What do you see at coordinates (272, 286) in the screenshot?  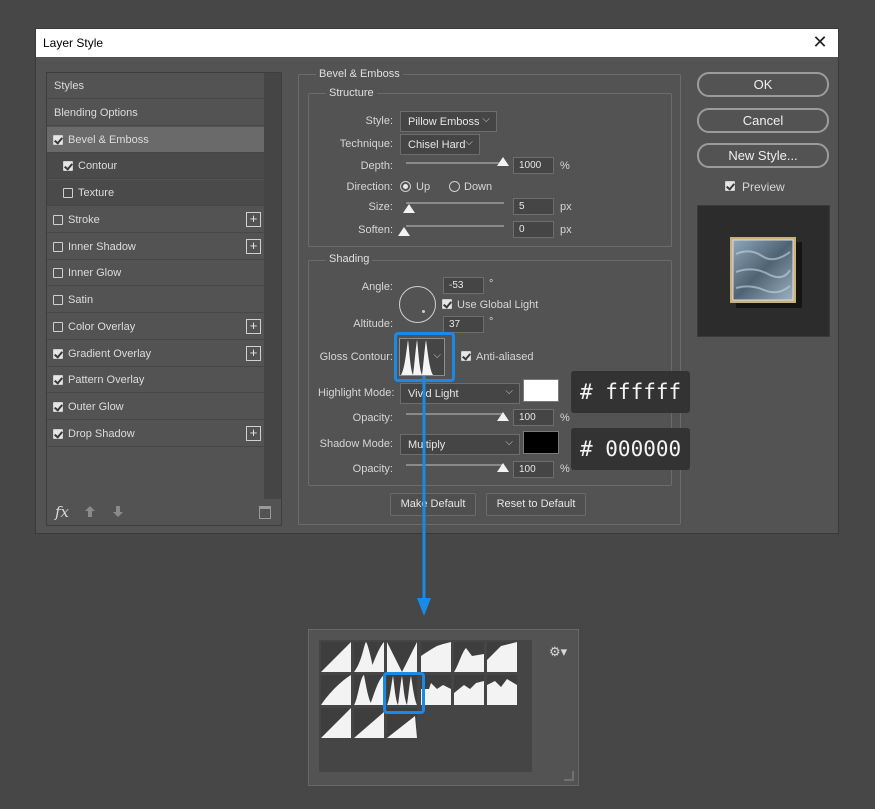 I see `styles-list-scrollbar` at bounding box center [272, 286].